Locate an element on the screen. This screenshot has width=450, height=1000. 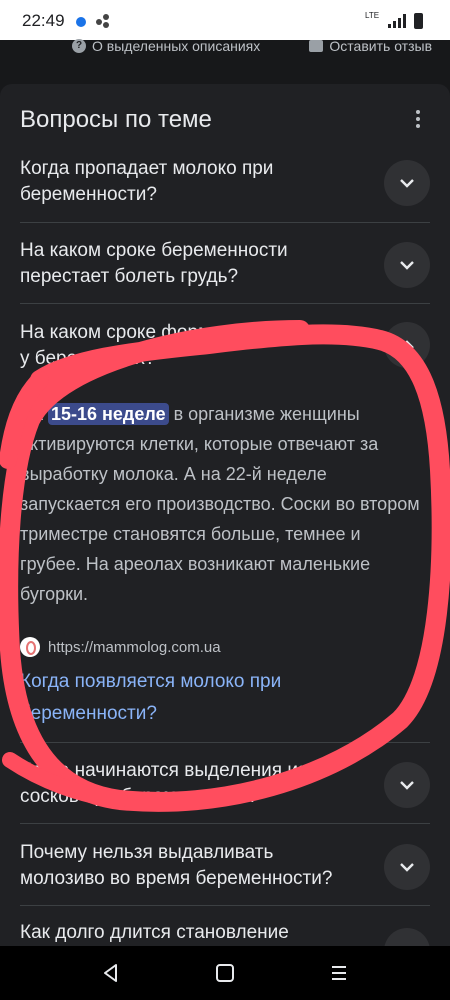
question-text: Когда пропадает молоко при беременности? is located at coordinates (147, 181).